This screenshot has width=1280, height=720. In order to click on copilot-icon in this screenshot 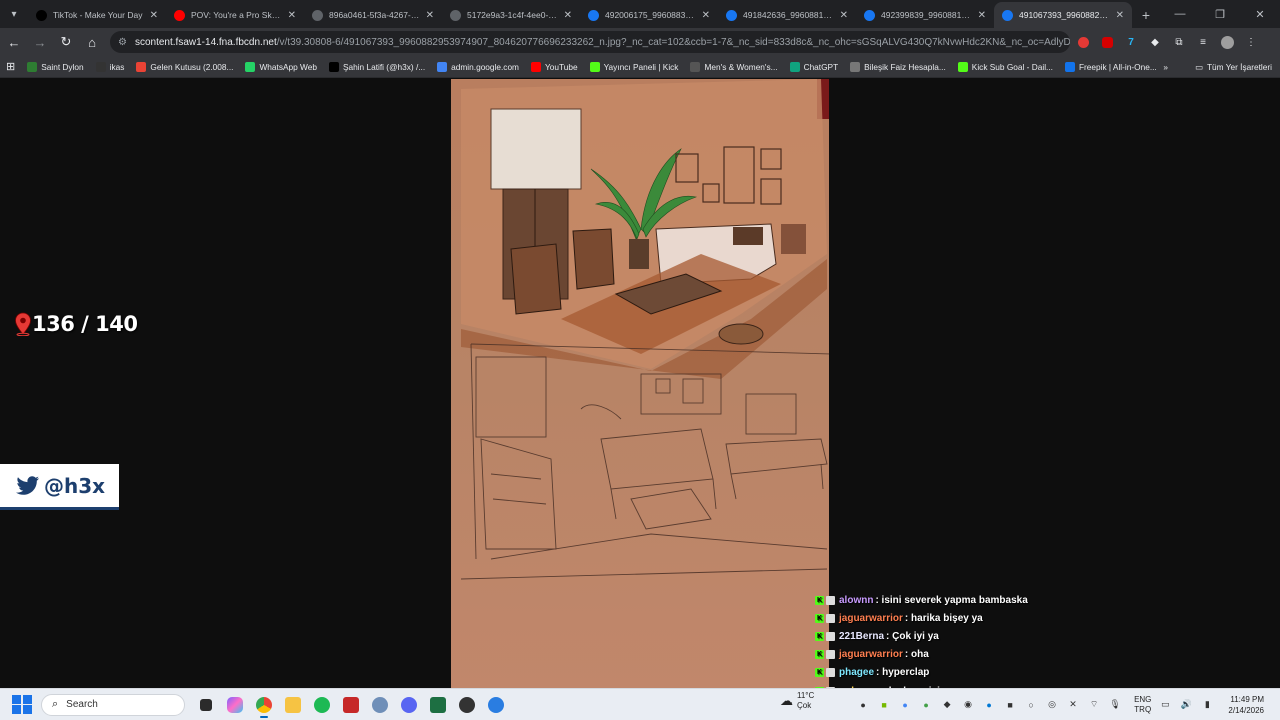, I will do `click(235, 705)`.